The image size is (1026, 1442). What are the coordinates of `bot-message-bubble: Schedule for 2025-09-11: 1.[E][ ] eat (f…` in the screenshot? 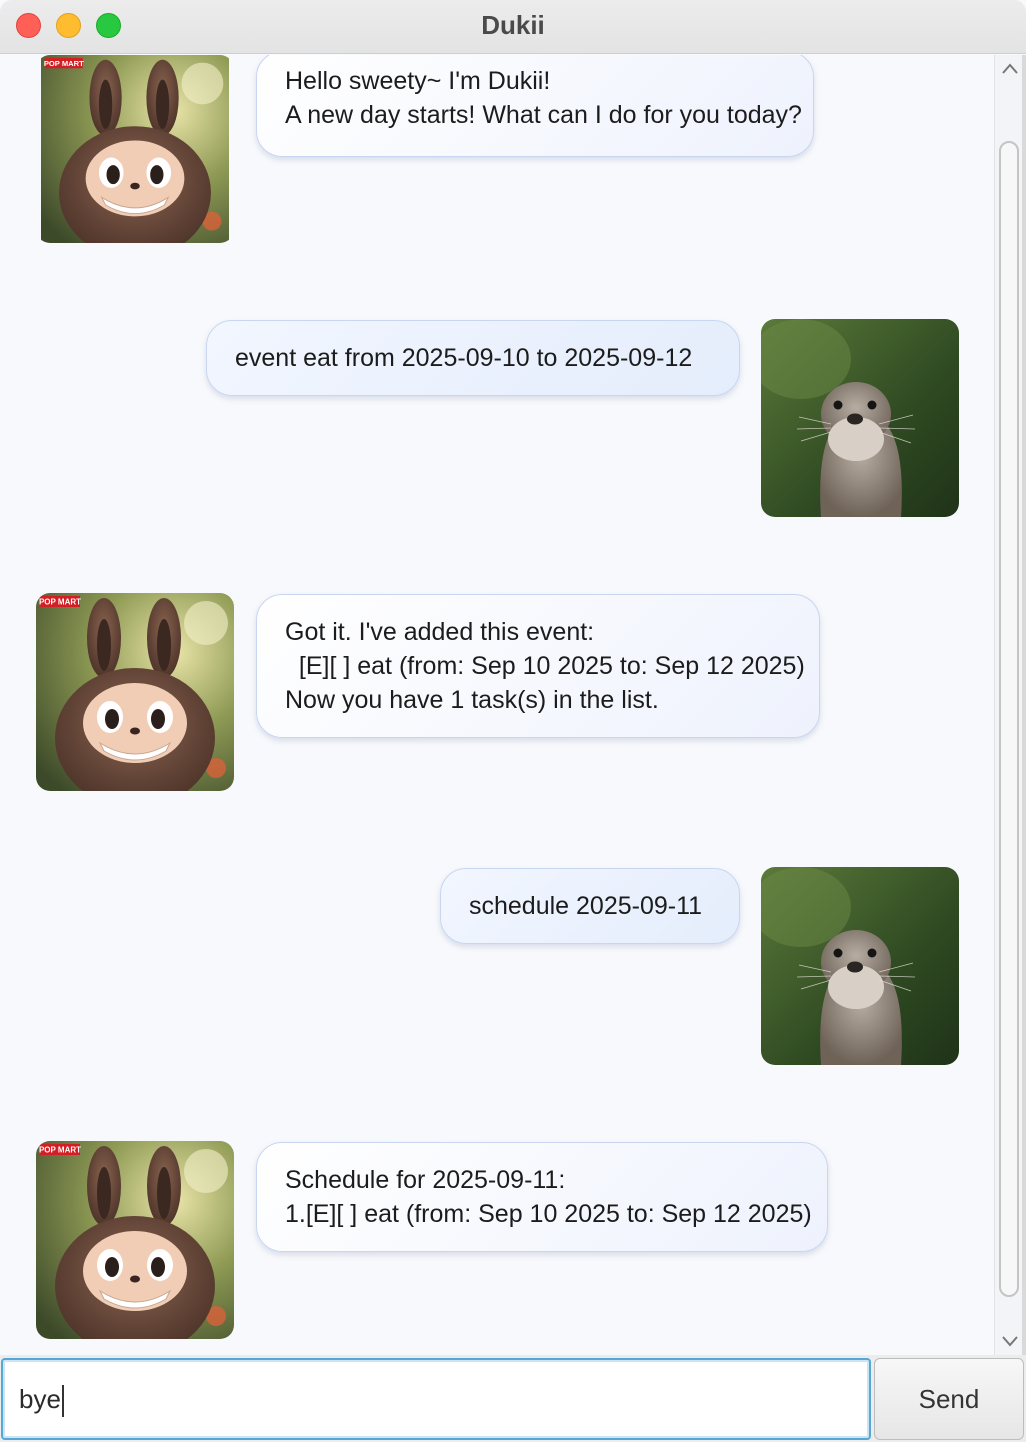 It's located at (542, 1197).